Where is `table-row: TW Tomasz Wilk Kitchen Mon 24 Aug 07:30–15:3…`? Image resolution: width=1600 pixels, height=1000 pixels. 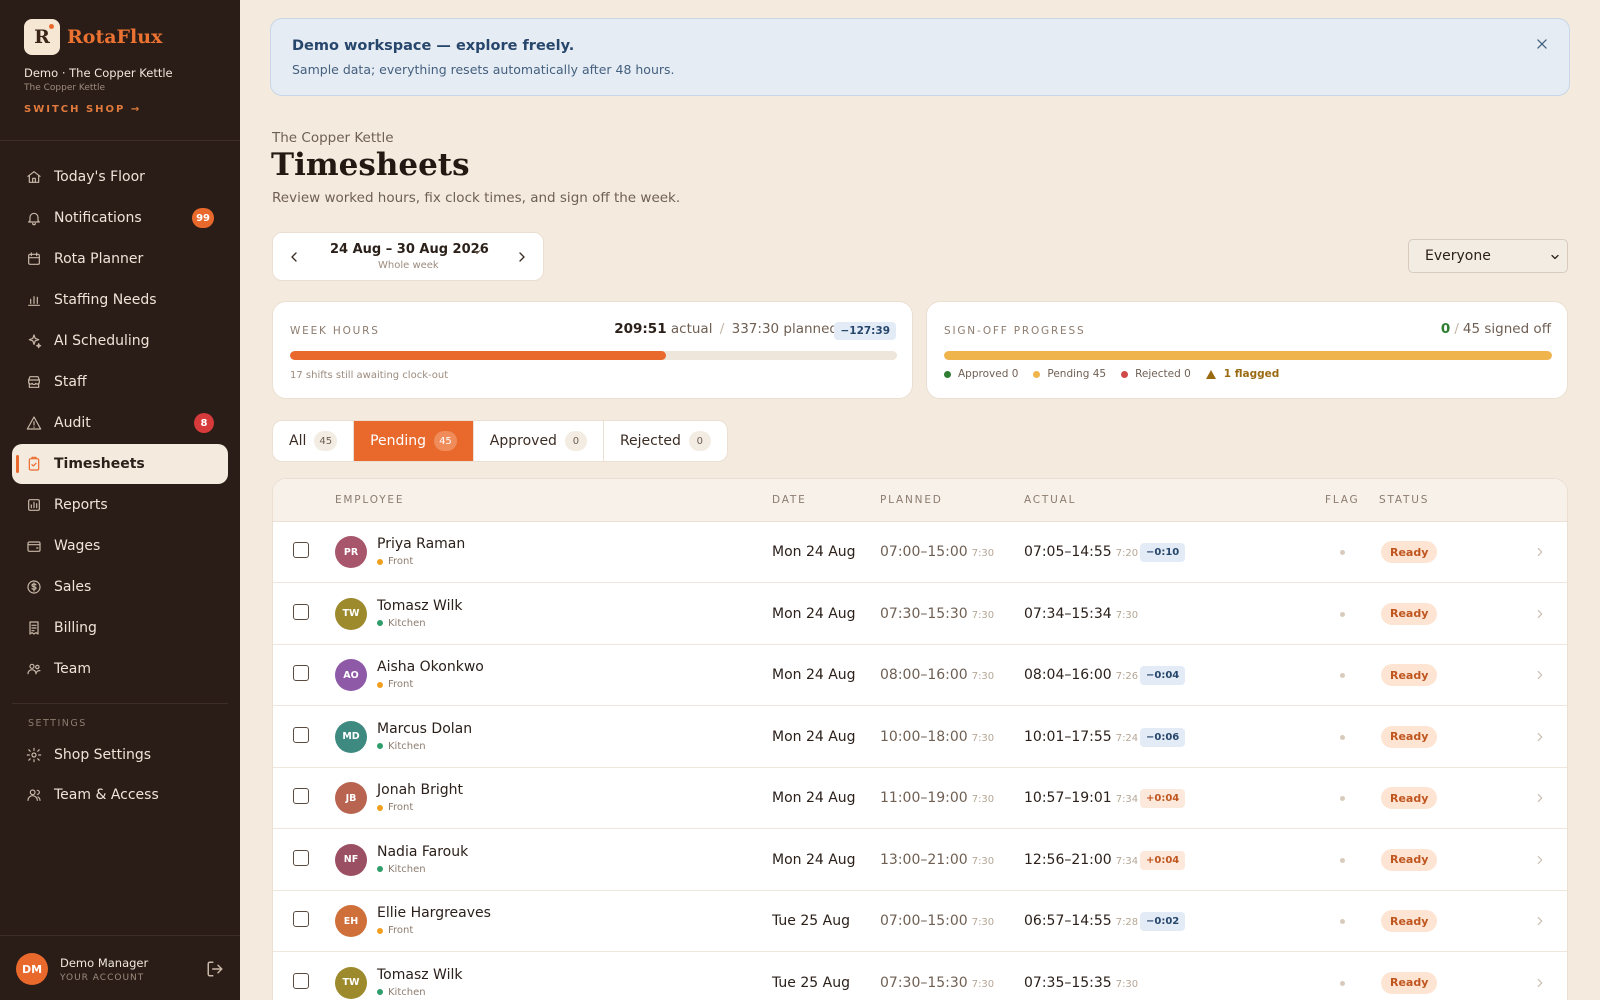
table-row: TW Tomasz Wilk Kitchen Mon 24 Aug 07:30–15:3… is located at coordinates (920, 614).